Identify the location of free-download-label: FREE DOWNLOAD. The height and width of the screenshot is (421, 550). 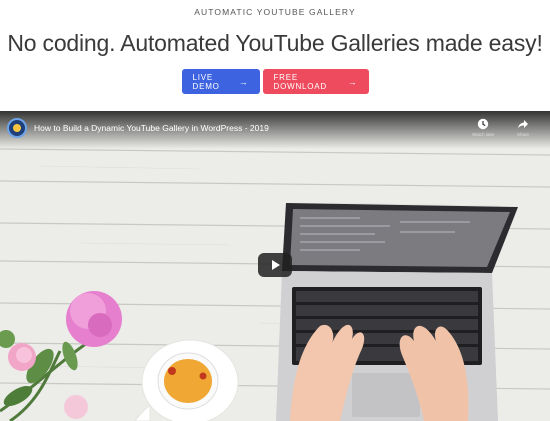
(300, 81).